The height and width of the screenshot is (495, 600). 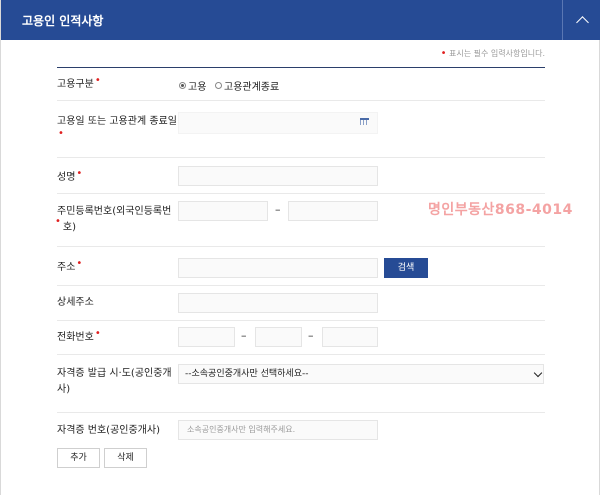 I want to click on employment-type-label: 고용구분•, so click(x=79, y=84).